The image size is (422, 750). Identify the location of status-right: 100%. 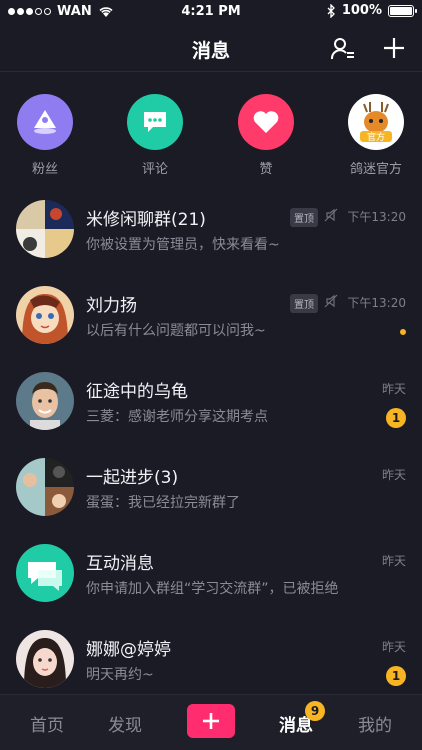
(372, 10).